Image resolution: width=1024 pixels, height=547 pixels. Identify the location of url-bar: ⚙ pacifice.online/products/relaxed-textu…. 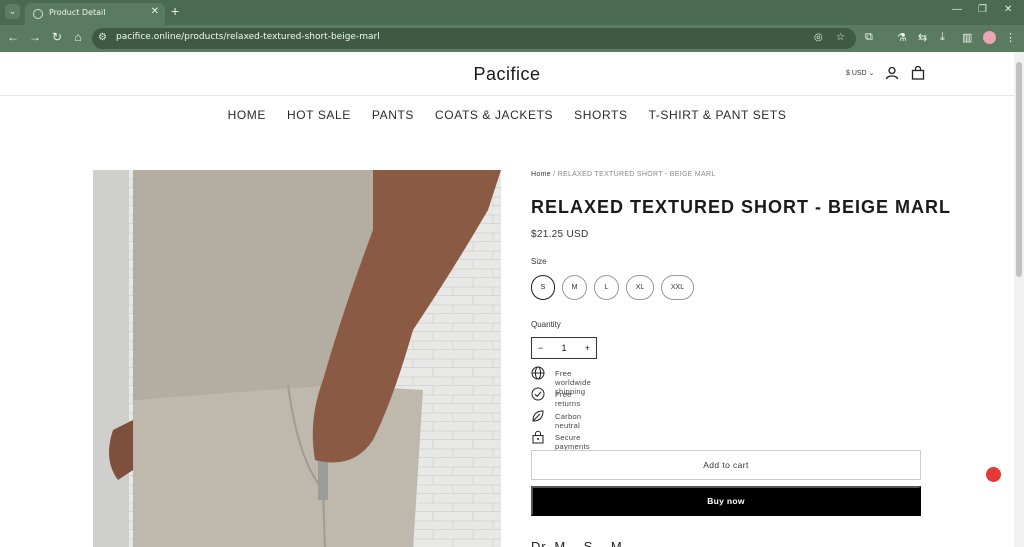
(474, 38).